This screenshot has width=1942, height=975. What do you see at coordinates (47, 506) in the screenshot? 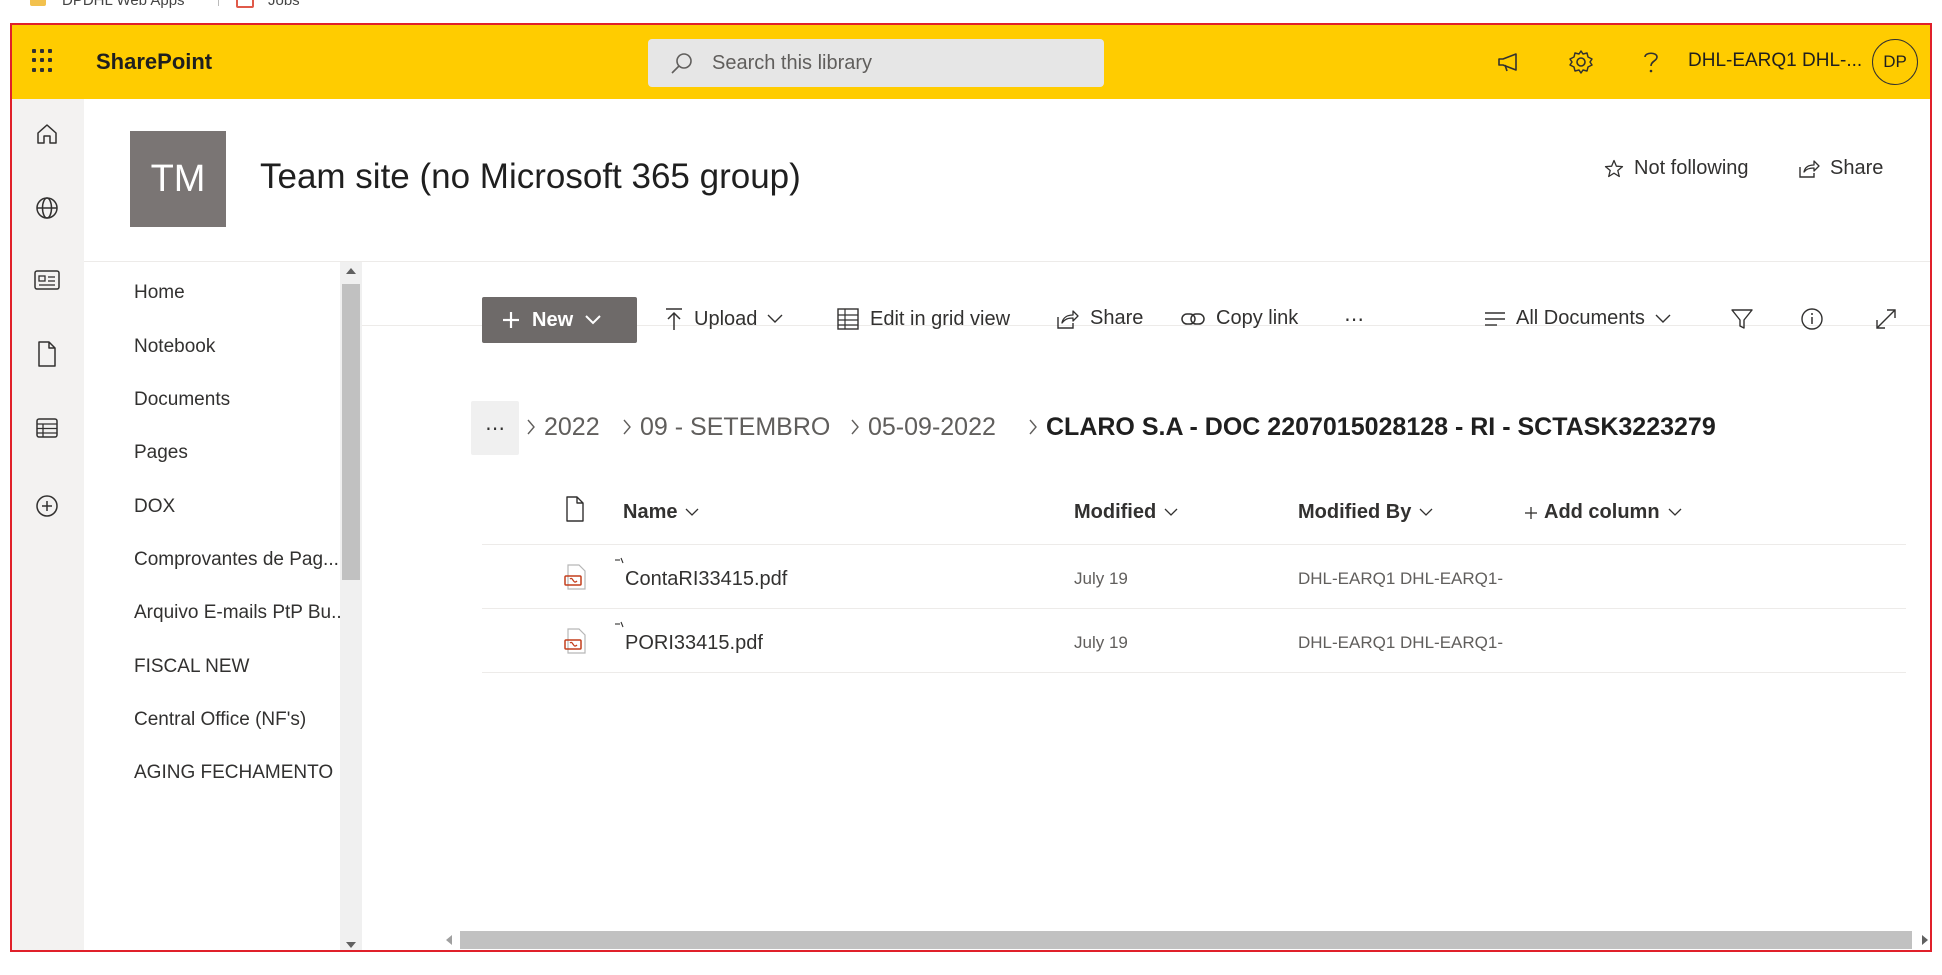
I see `add-circle-icon` at bounding box center [47, 506].